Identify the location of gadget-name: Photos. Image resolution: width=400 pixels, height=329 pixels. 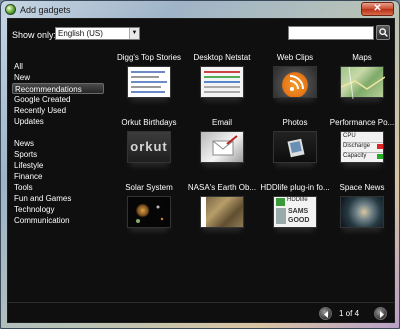
(295, 122).